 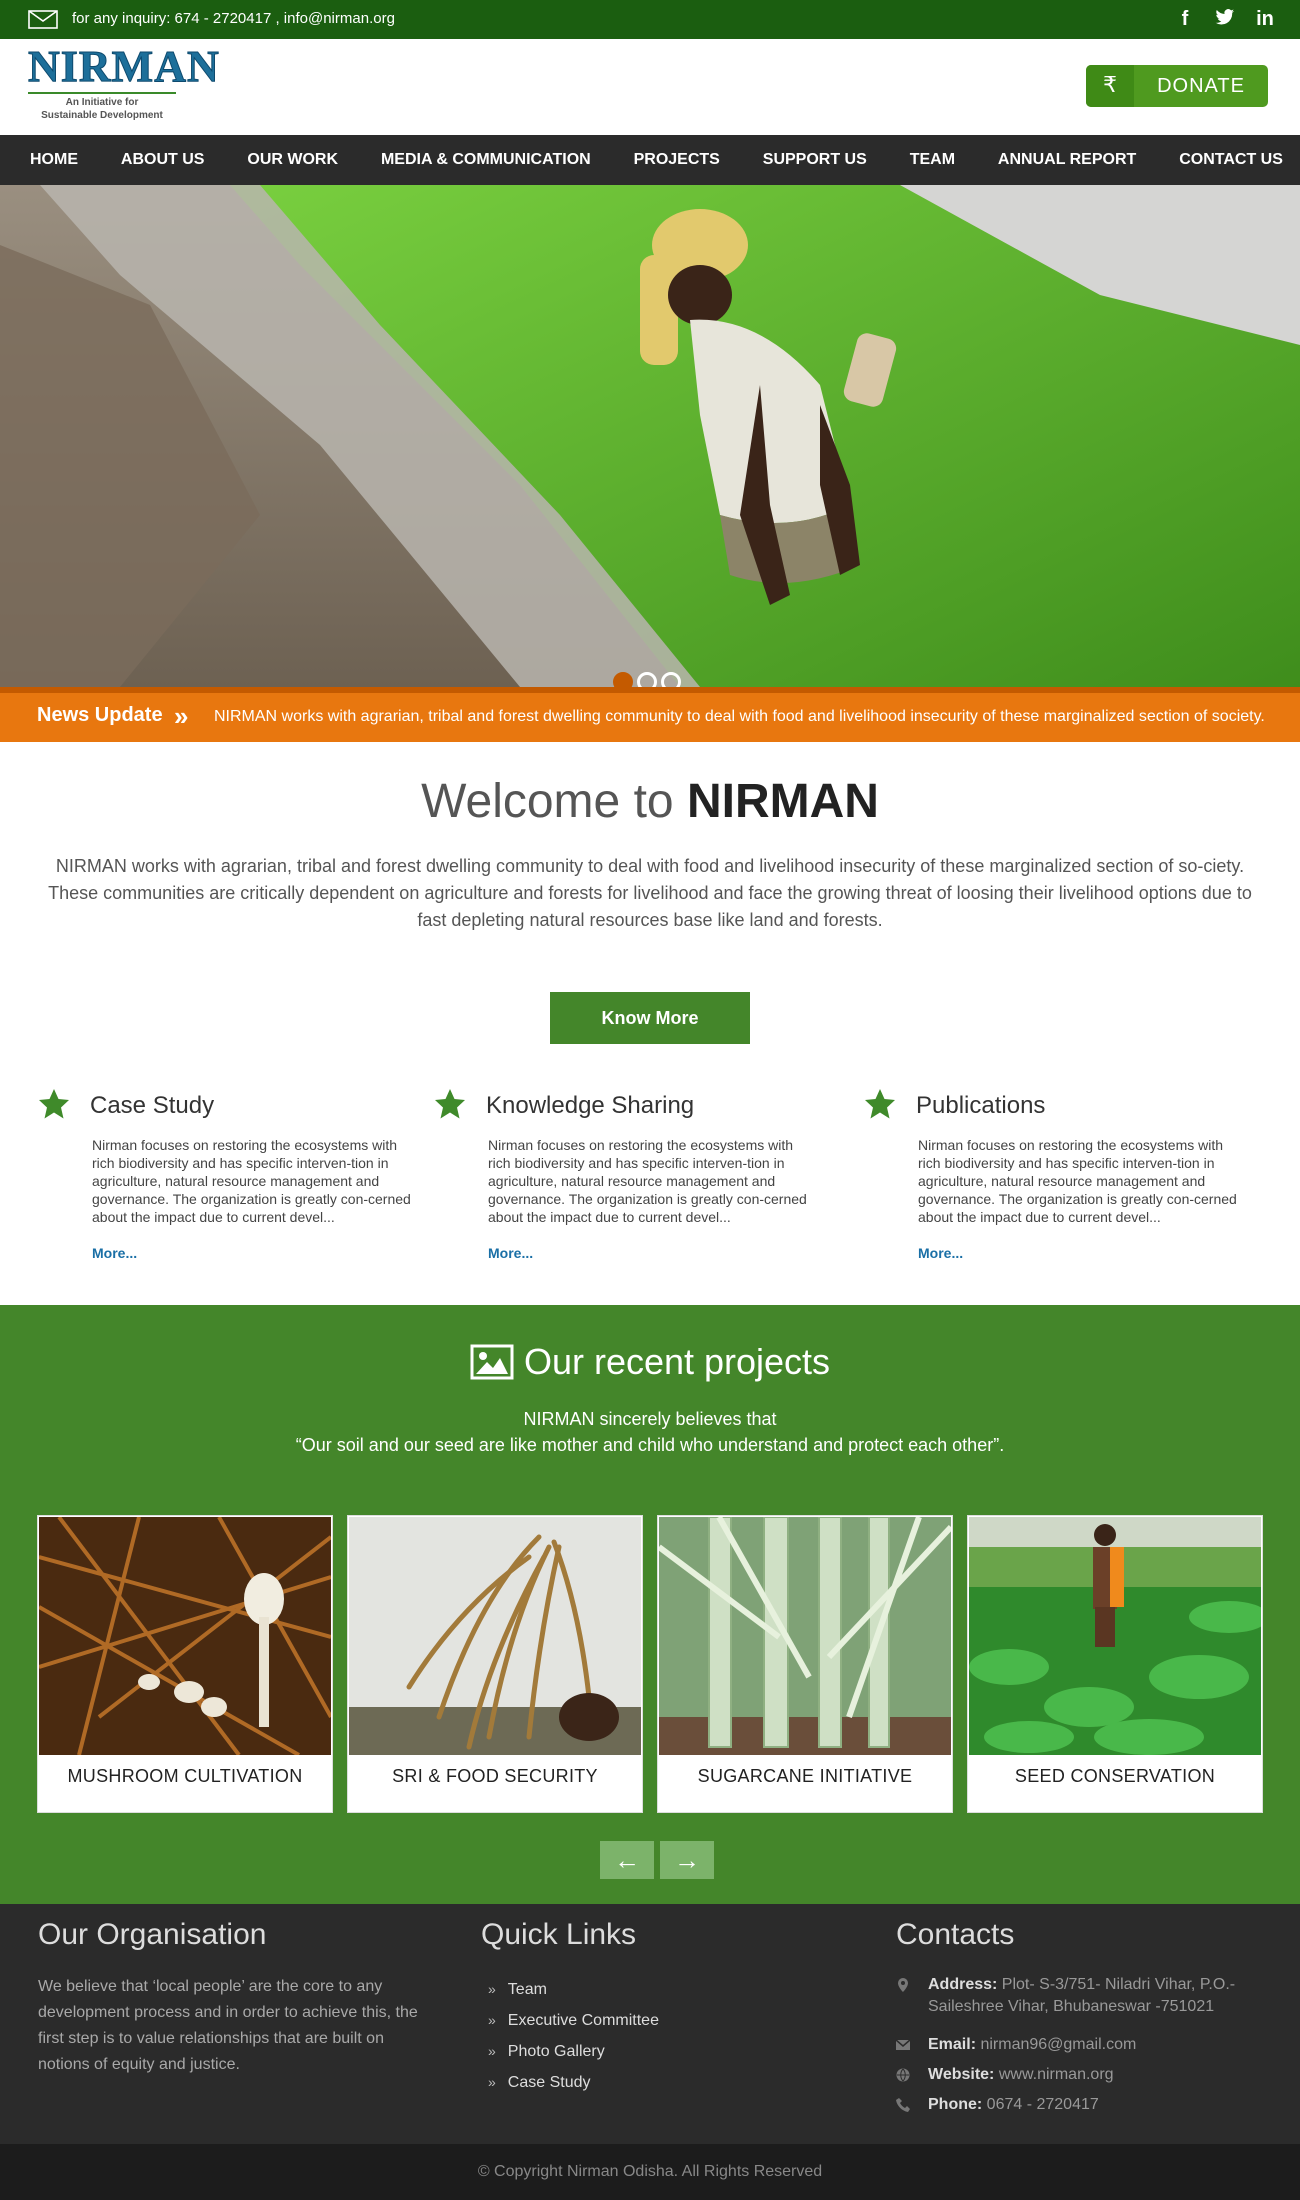 What do you see at coordinates (677, 1361) in the screenshot?
I see `projects-title-text: Our recent projects` at bounding box center [677, 1361].